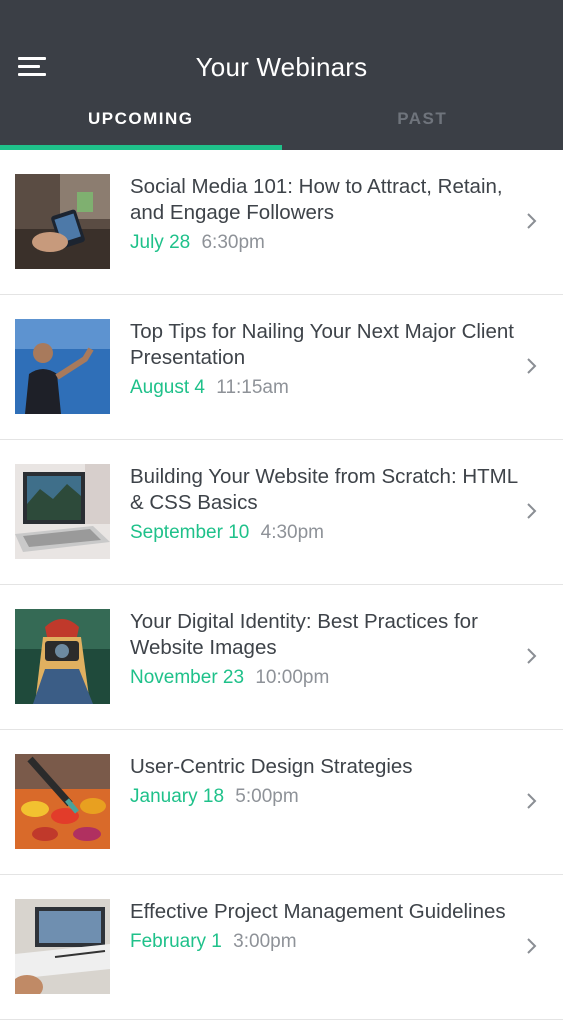 This screenshot has width=563, height=1020. I want to click on webinar-time: 4:30pm, so click(292, 532).